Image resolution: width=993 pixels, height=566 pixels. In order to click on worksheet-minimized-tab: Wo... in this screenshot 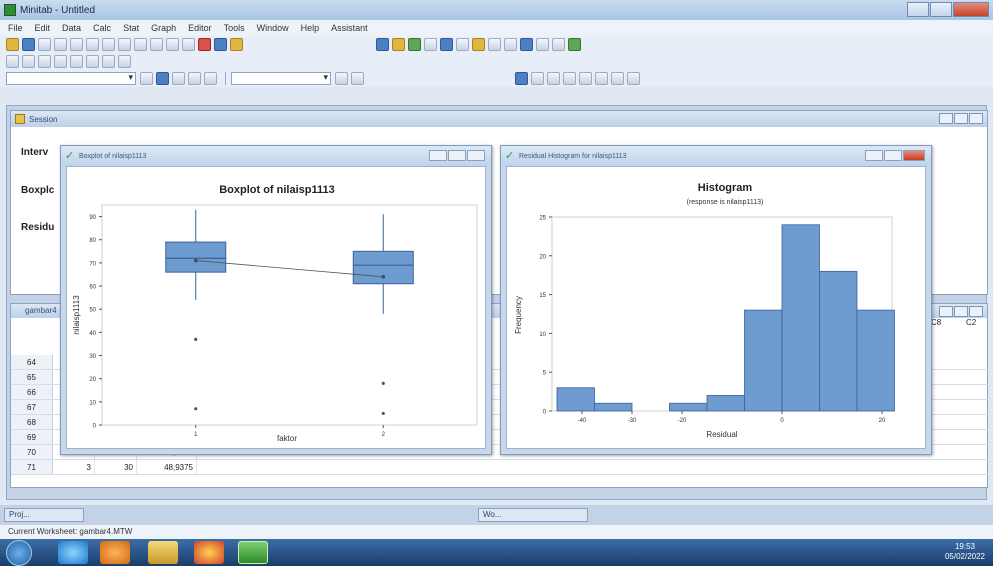, I will do `click(533, 515)`.